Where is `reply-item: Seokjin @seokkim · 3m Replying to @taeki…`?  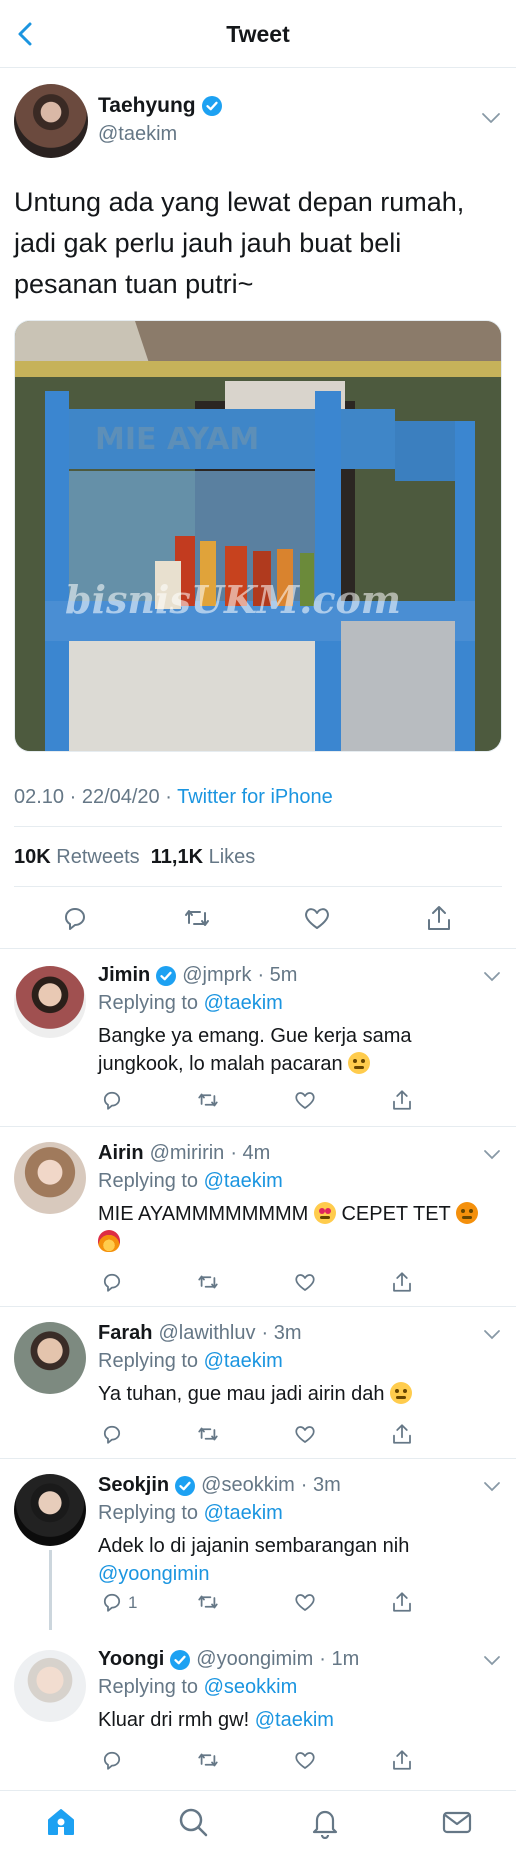
reply-item: Seokjin @seokkim · 3m Replying to @taeki… is located at coordinates (258, 1544).